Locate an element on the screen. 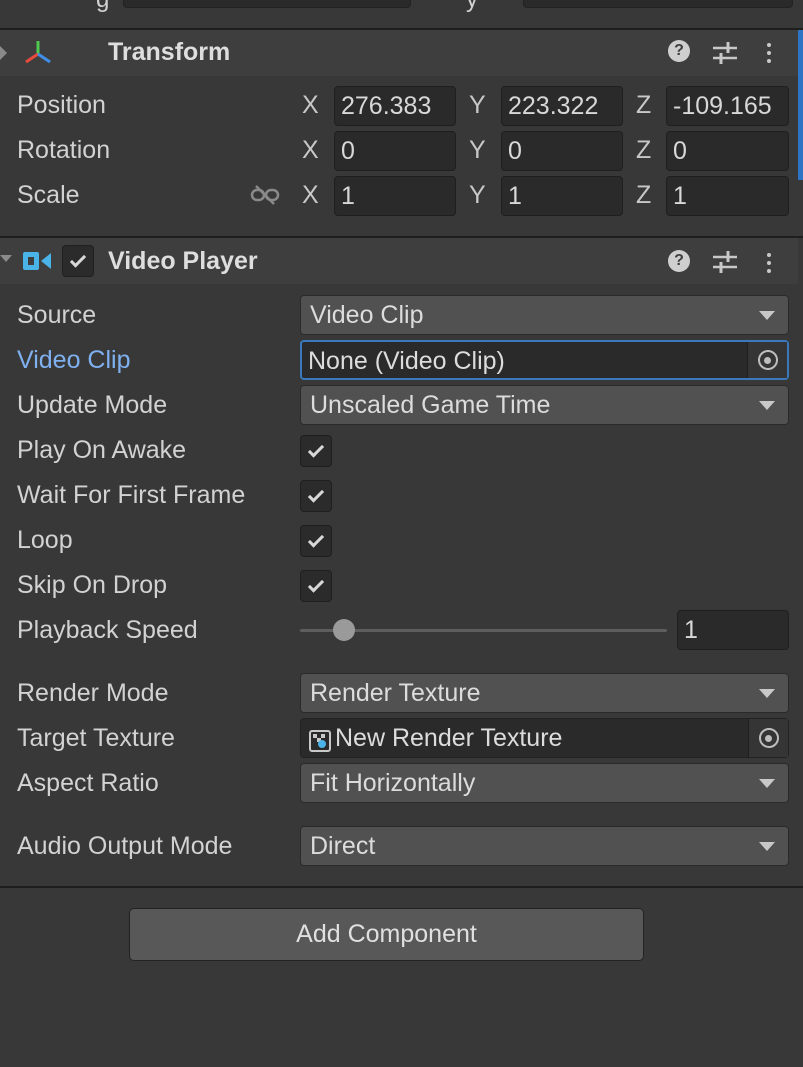 The image size is (803, 1067). position-y-field: 223.322 is located at coordinates (562, 106).